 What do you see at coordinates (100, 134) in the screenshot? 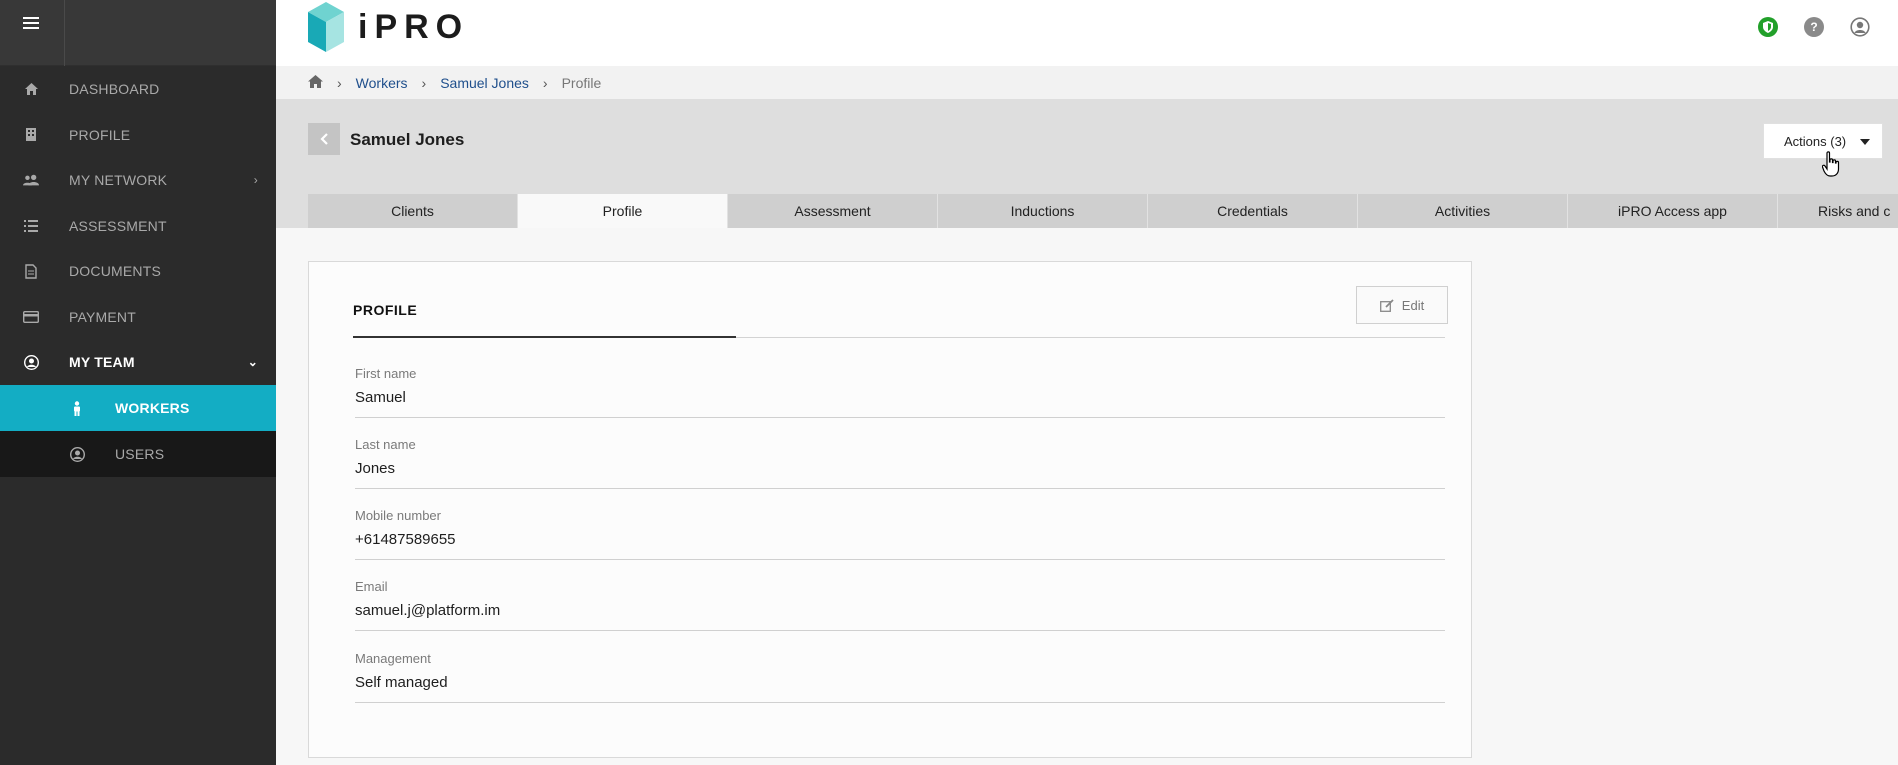
I see `sidebar-item-label: PROFILE` at bounding box center [100, 134].